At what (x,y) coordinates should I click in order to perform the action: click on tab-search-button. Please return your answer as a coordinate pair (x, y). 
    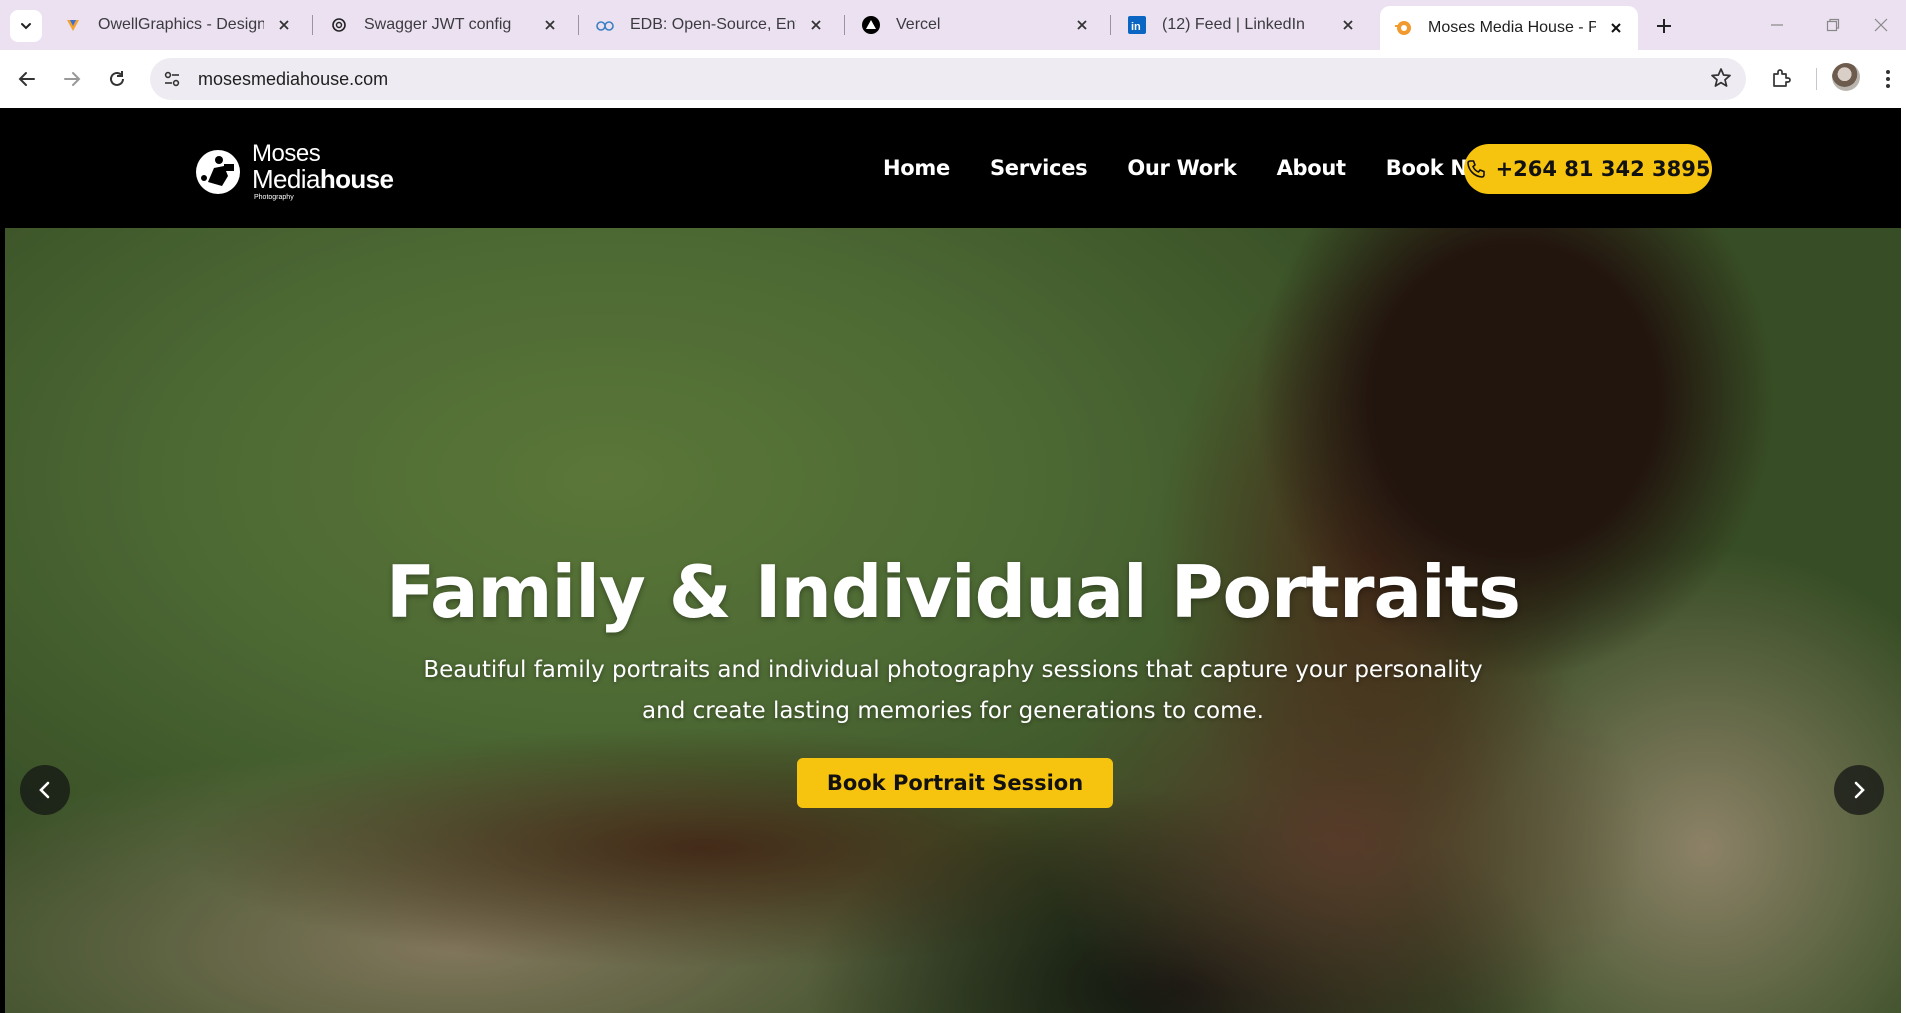
    Looking at the image, I should click on (26, 26).